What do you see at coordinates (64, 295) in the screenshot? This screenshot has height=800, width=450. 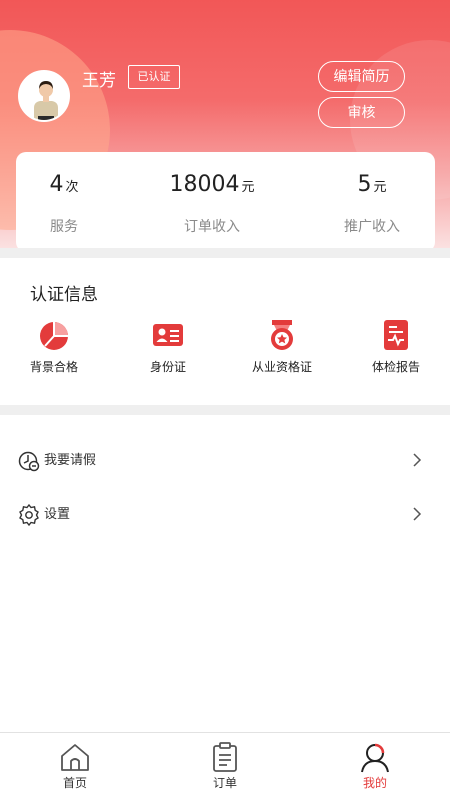 I see `section-title: 认证信息` at bounding box center [64, 295].